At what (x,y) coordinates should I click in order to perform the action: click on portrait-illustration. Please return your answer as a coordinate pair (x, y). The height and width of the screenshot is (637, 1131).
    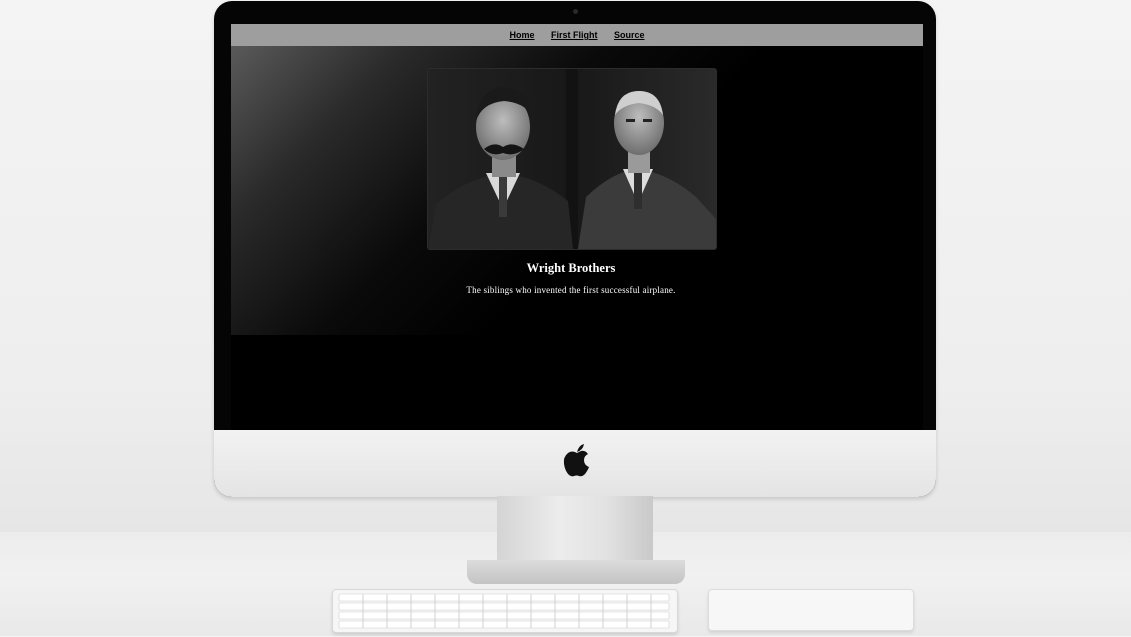
    Looking at the image, I should click on (572, 159).